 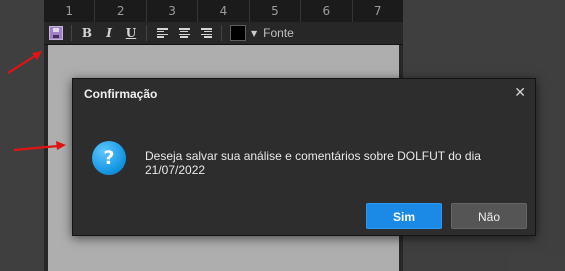 What do you see at coordinates (121, 94) in the screenshot?
I see `dialog-title: Confirmação` at bounding box center [121, 94].